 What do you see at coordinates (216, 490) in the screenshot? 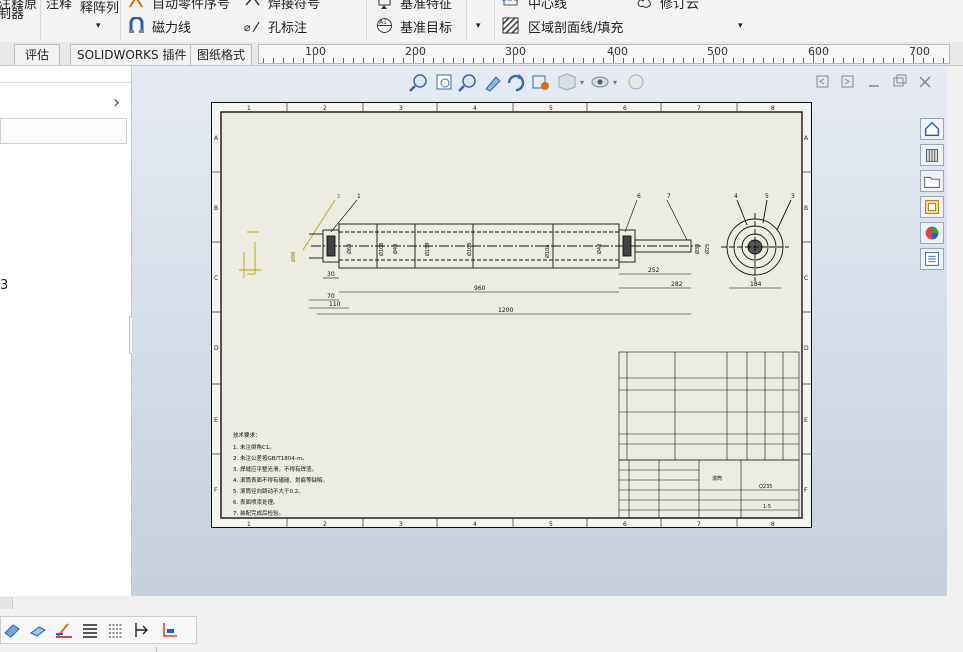
I see `zone-row-label: F` at bounding box center [216, 490].